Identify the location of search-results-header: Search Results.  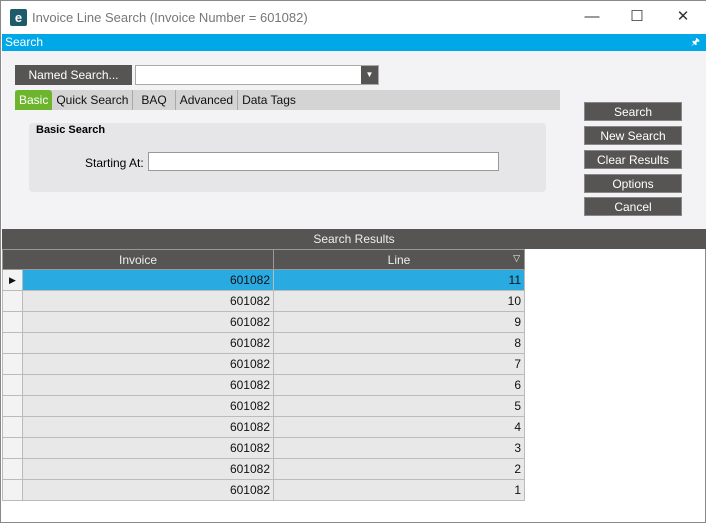
(354, 239).